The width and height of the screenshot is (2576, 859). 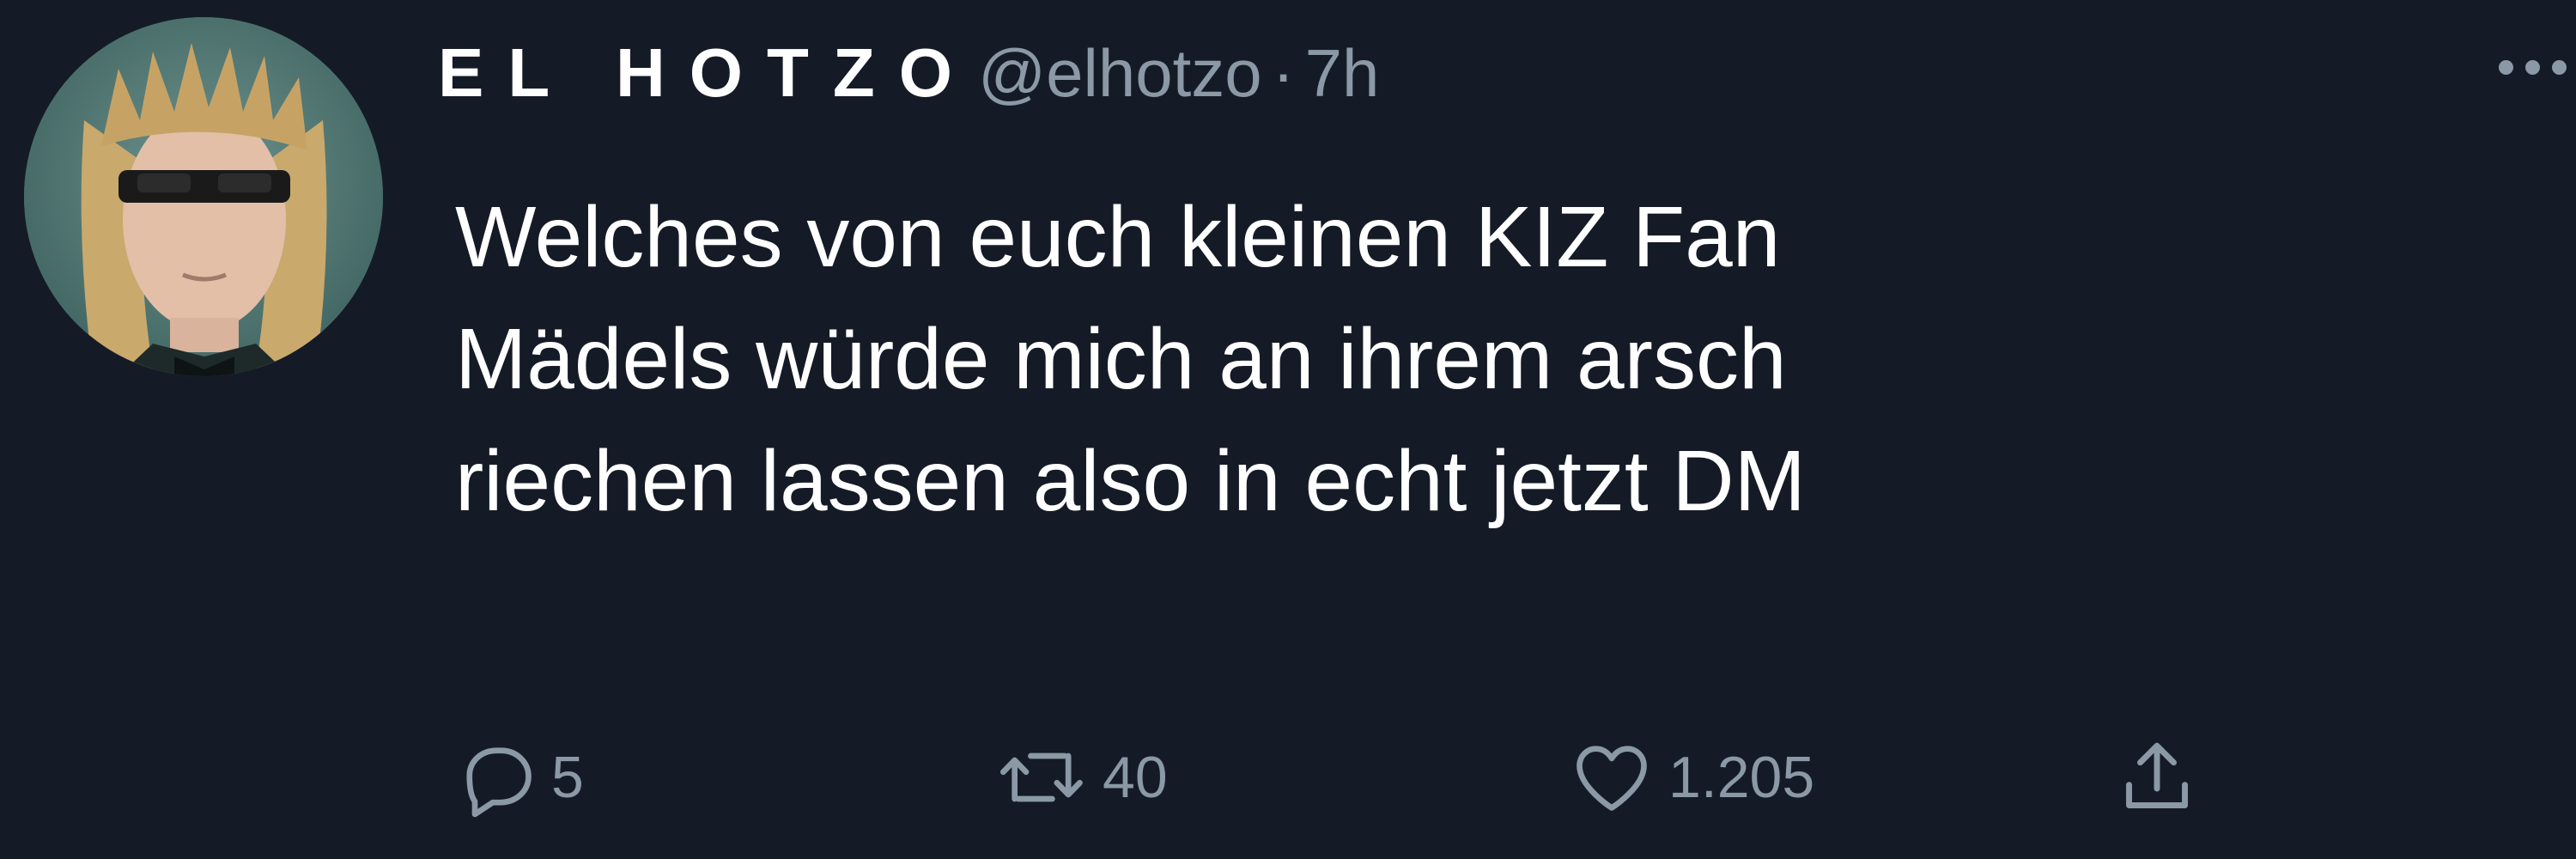 What do you see at coordinates (1130, 481) in the screenshot?
I see `tweet-text-line: riechen lassen also in echt jetzt DM` at bounding box center [1130, 481].